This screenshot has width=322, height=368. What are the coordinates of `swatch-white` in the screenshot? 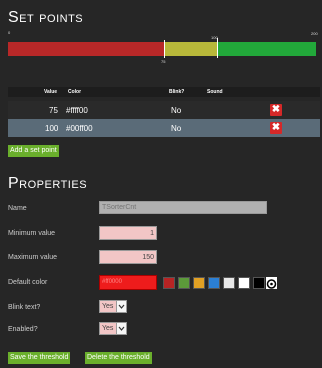 It's located at (244, 283).